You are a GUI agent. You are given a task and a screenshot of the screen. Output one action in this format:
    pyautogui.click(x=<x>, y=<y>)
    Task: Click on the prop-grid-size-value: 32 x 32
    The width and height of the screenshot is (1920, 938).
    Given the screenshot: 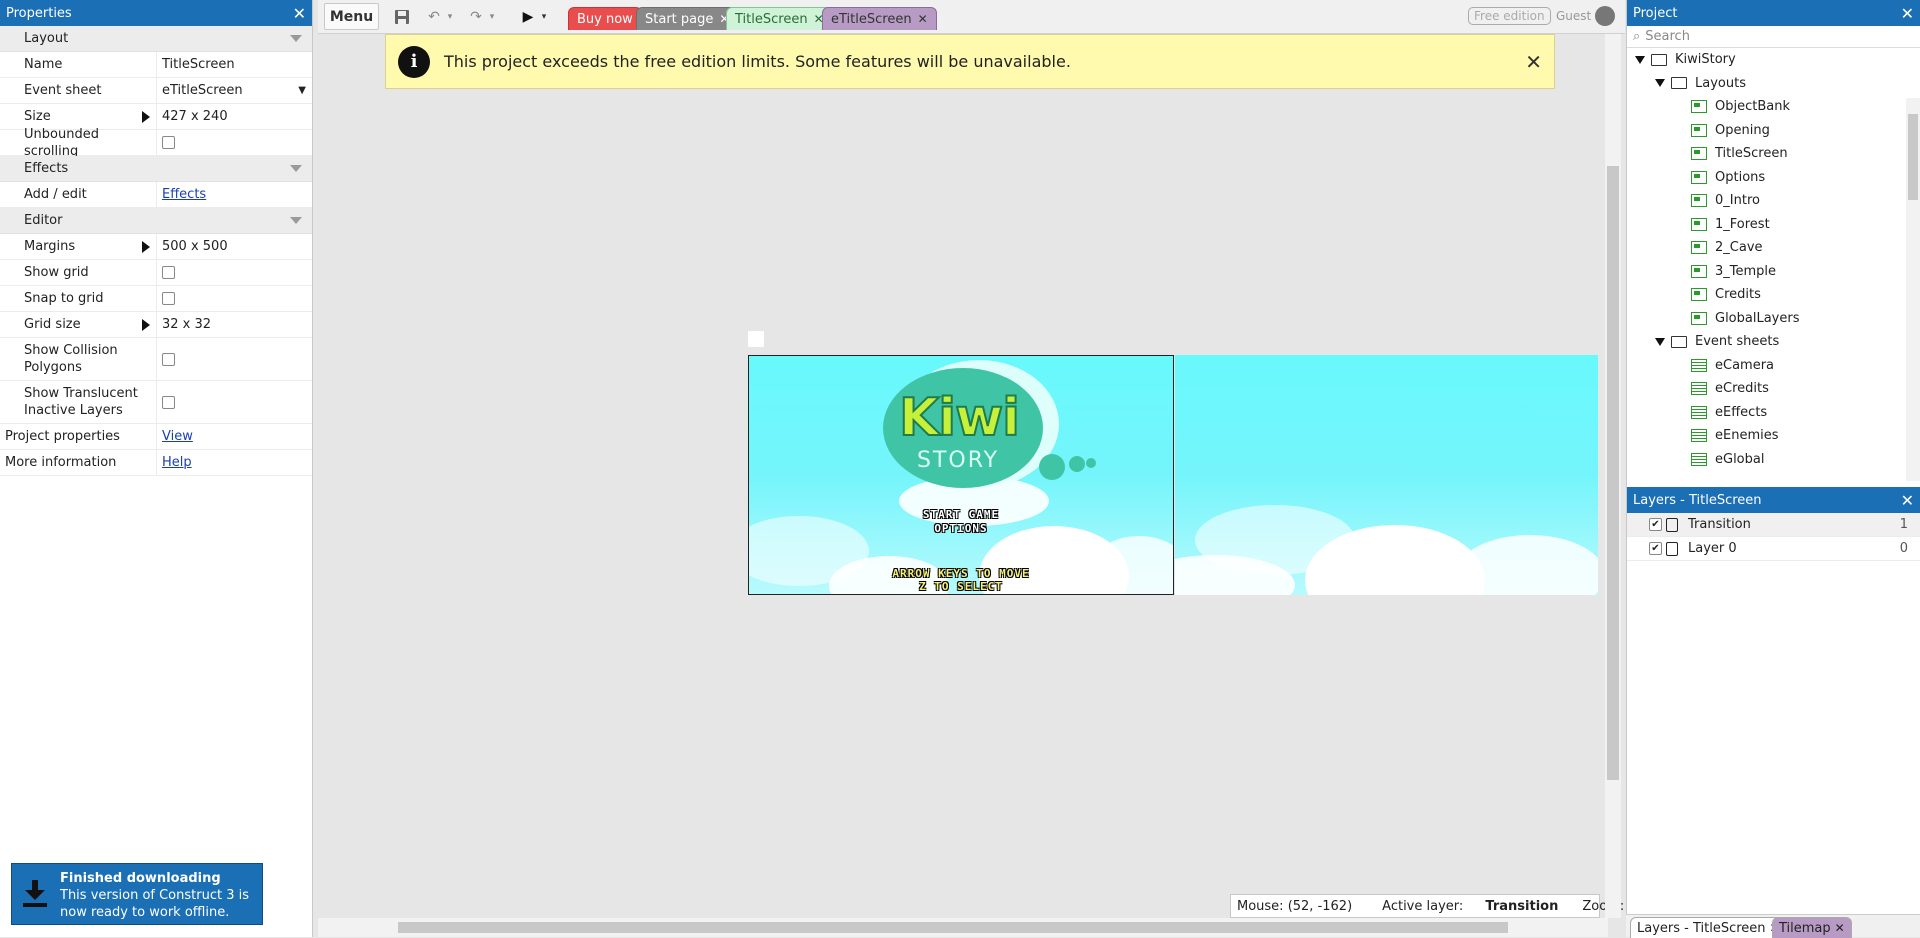 What is the action you would take?
    pyautogui.click(x=234, y=324)
    